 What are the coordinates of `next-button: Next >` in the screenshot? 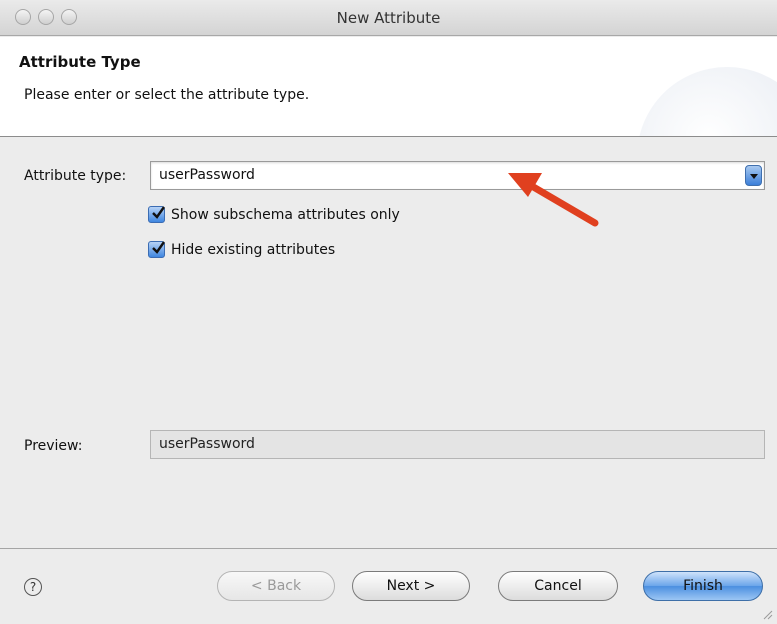 It's located at (411, 586).